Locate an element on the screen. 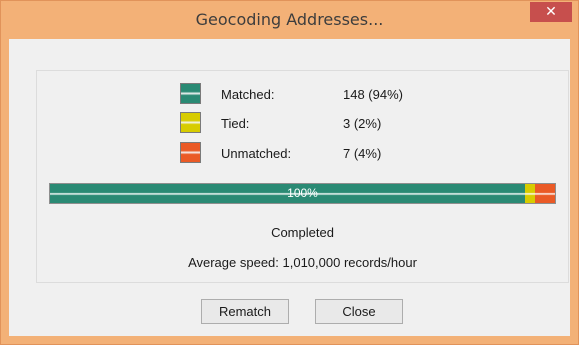 This screenshot has height=345, width=579. tied-label: Tied: is located at coordinates (235, 123).